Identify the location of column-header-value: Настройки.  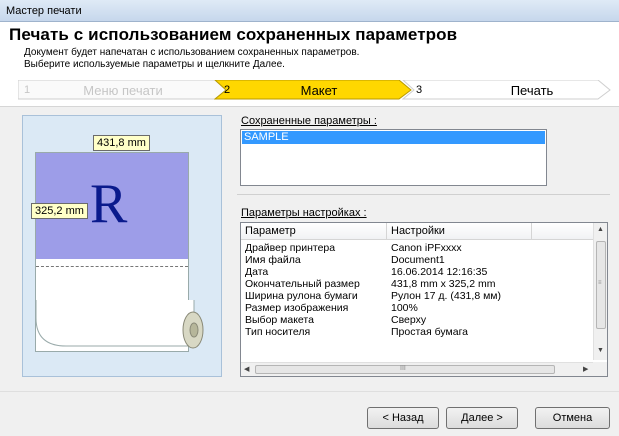
(418, 231).